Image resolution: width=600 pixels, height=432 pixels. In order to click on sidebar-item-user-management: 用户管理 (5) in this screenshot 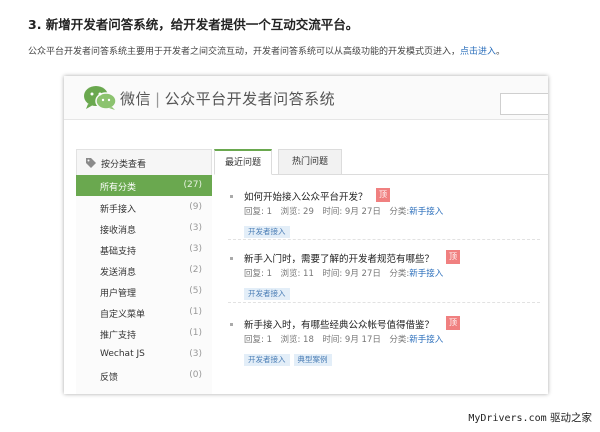, I will do `click(144, 291)`.